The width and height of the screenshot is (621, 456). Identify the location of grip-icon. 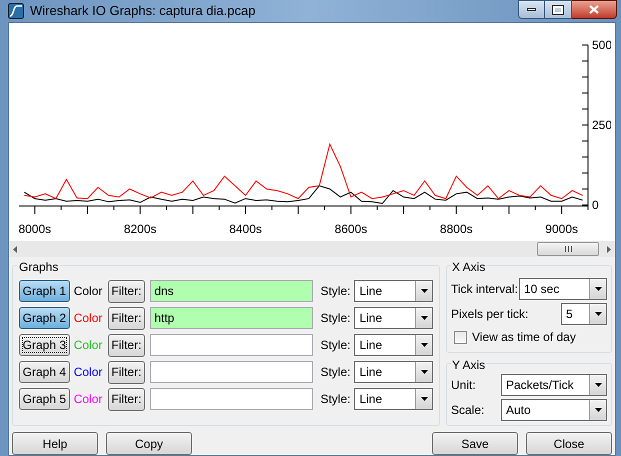
(568, 249).